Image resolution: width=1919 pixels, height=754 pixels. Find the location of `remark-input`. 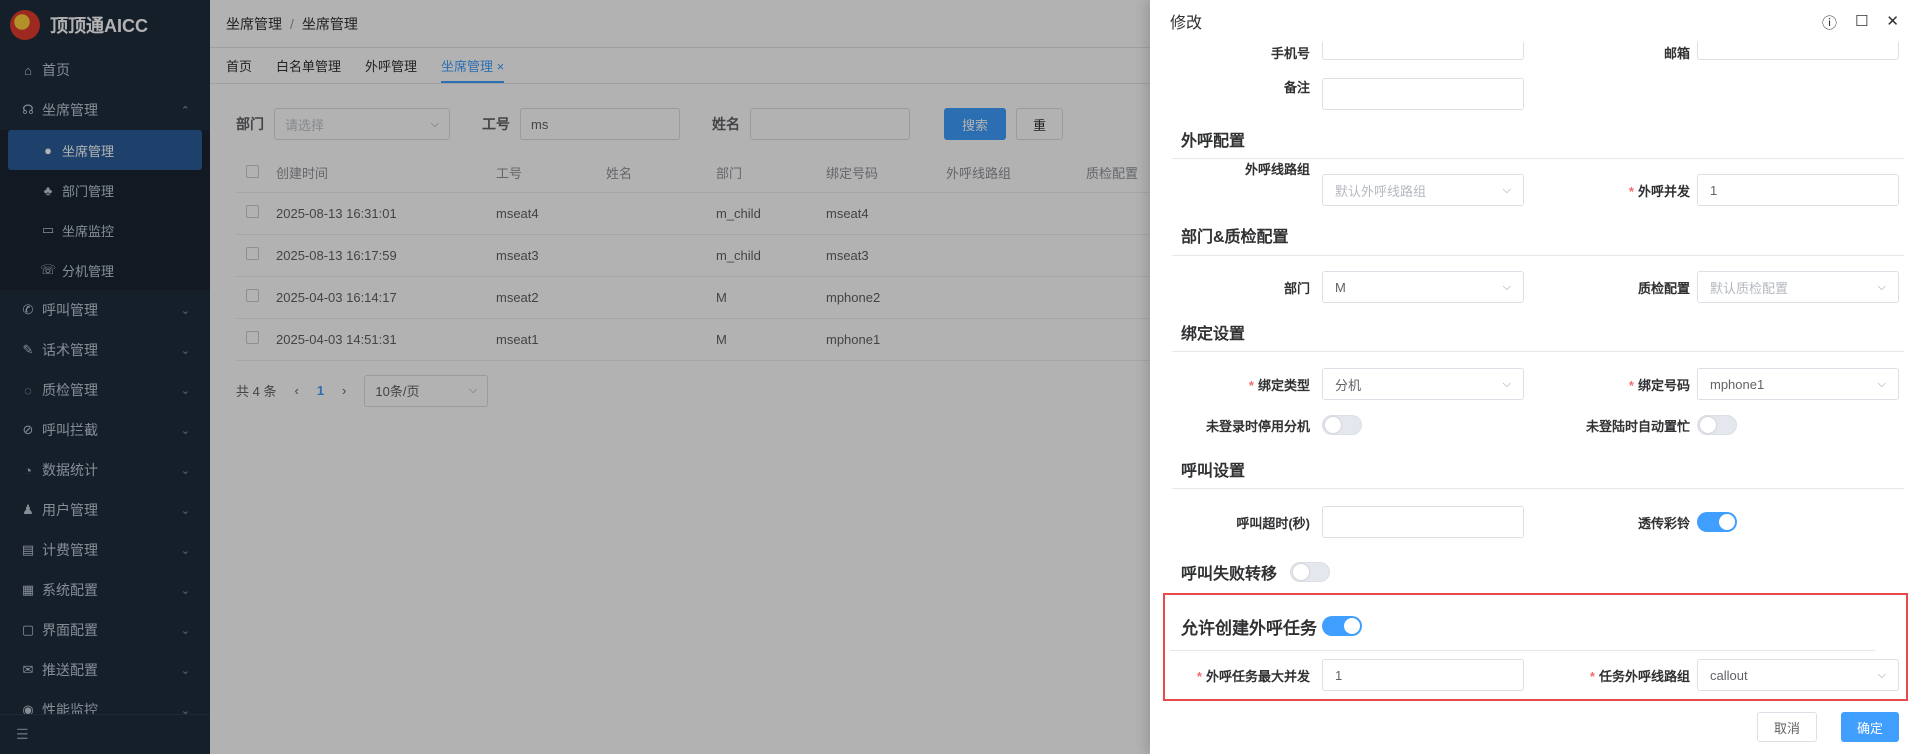

remark-input is located at coordinates (1423, 94).